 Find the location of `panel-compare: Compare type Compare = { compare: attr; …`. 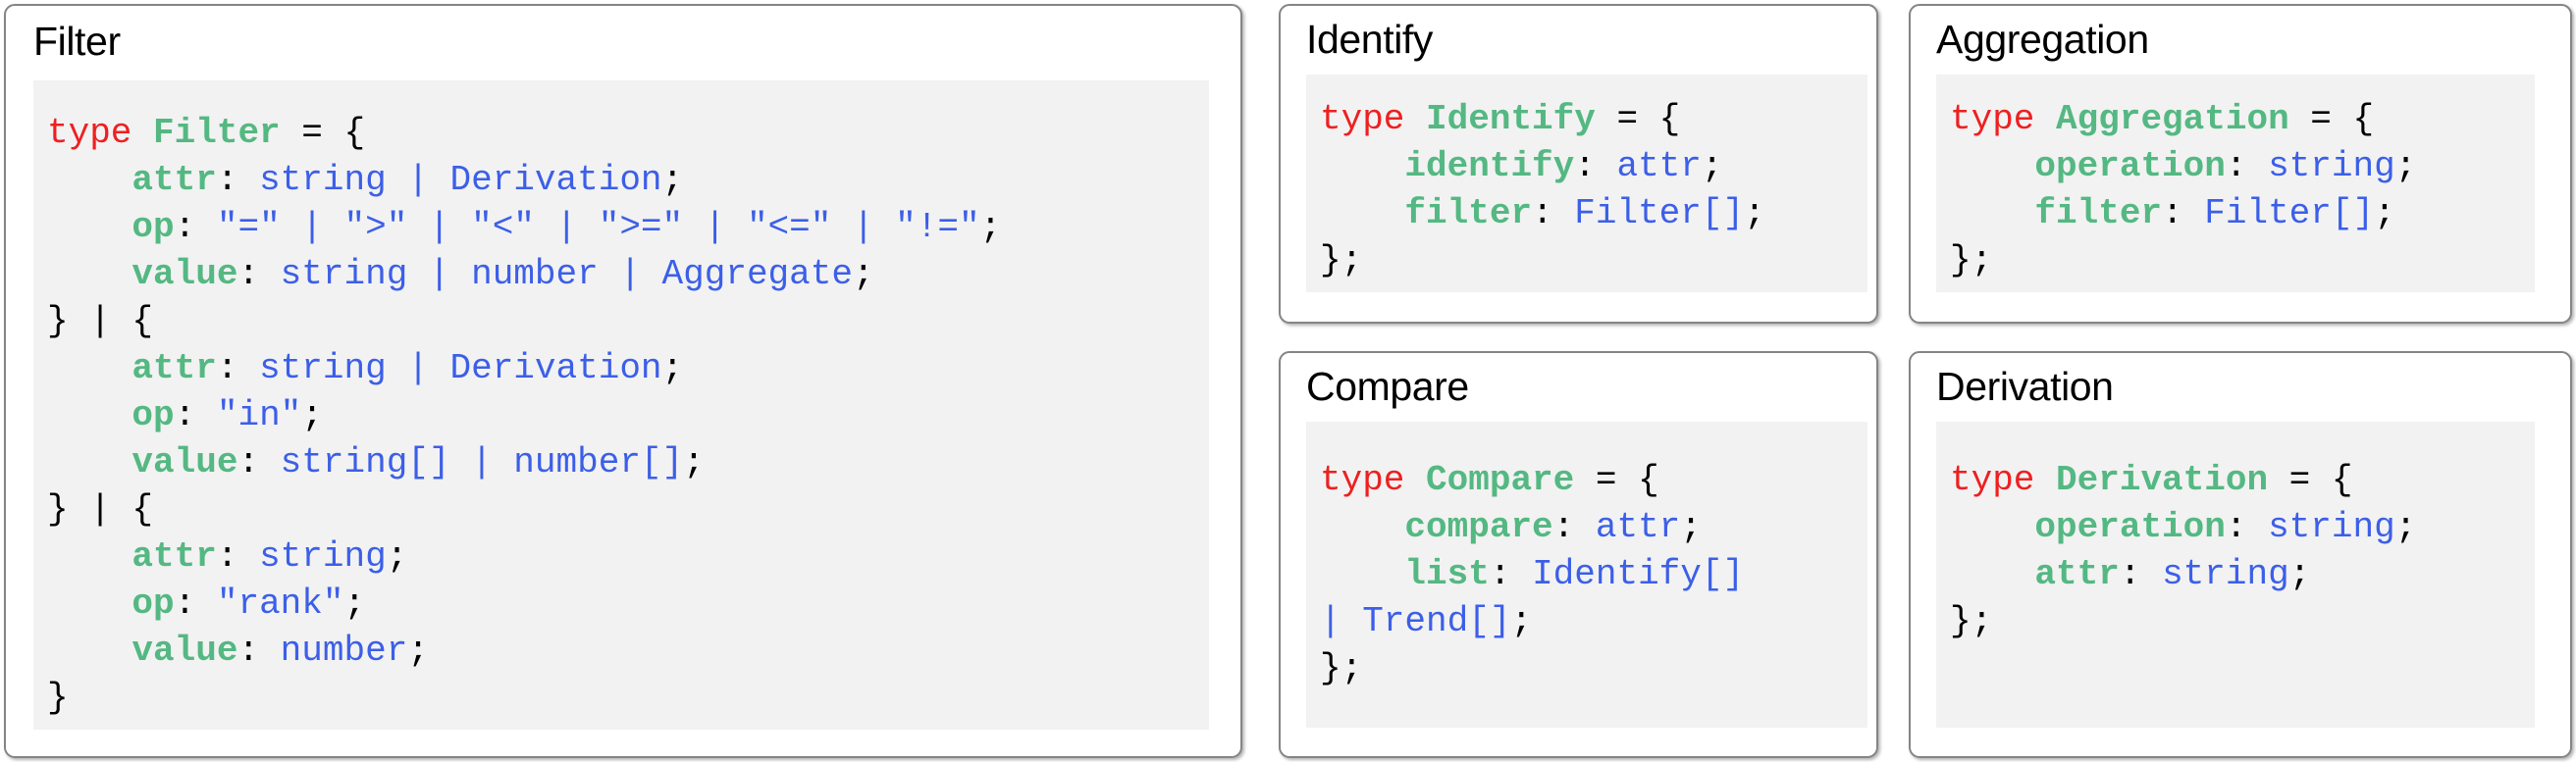

panel-compare: Compare type Compare = { compare: attr; … is located at coordinates (1578, 554).